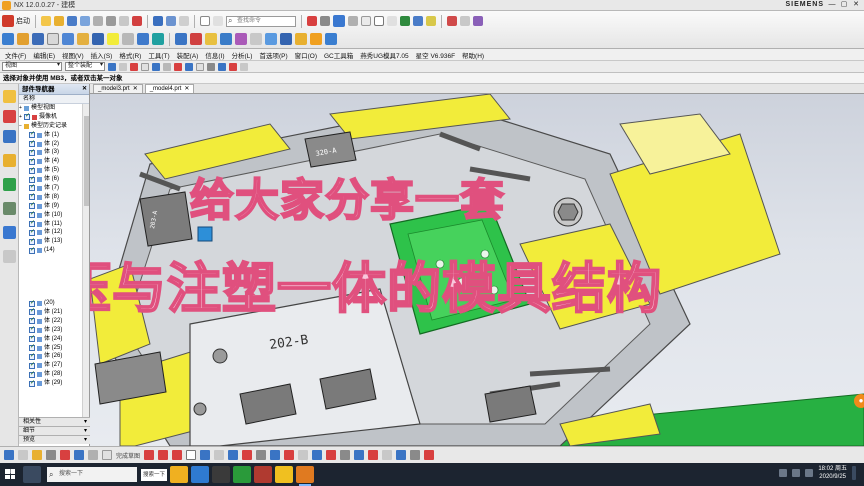  Describe the element at coordinates (301, 39) in the screenshot. I see `mold-base-icon` at that location.